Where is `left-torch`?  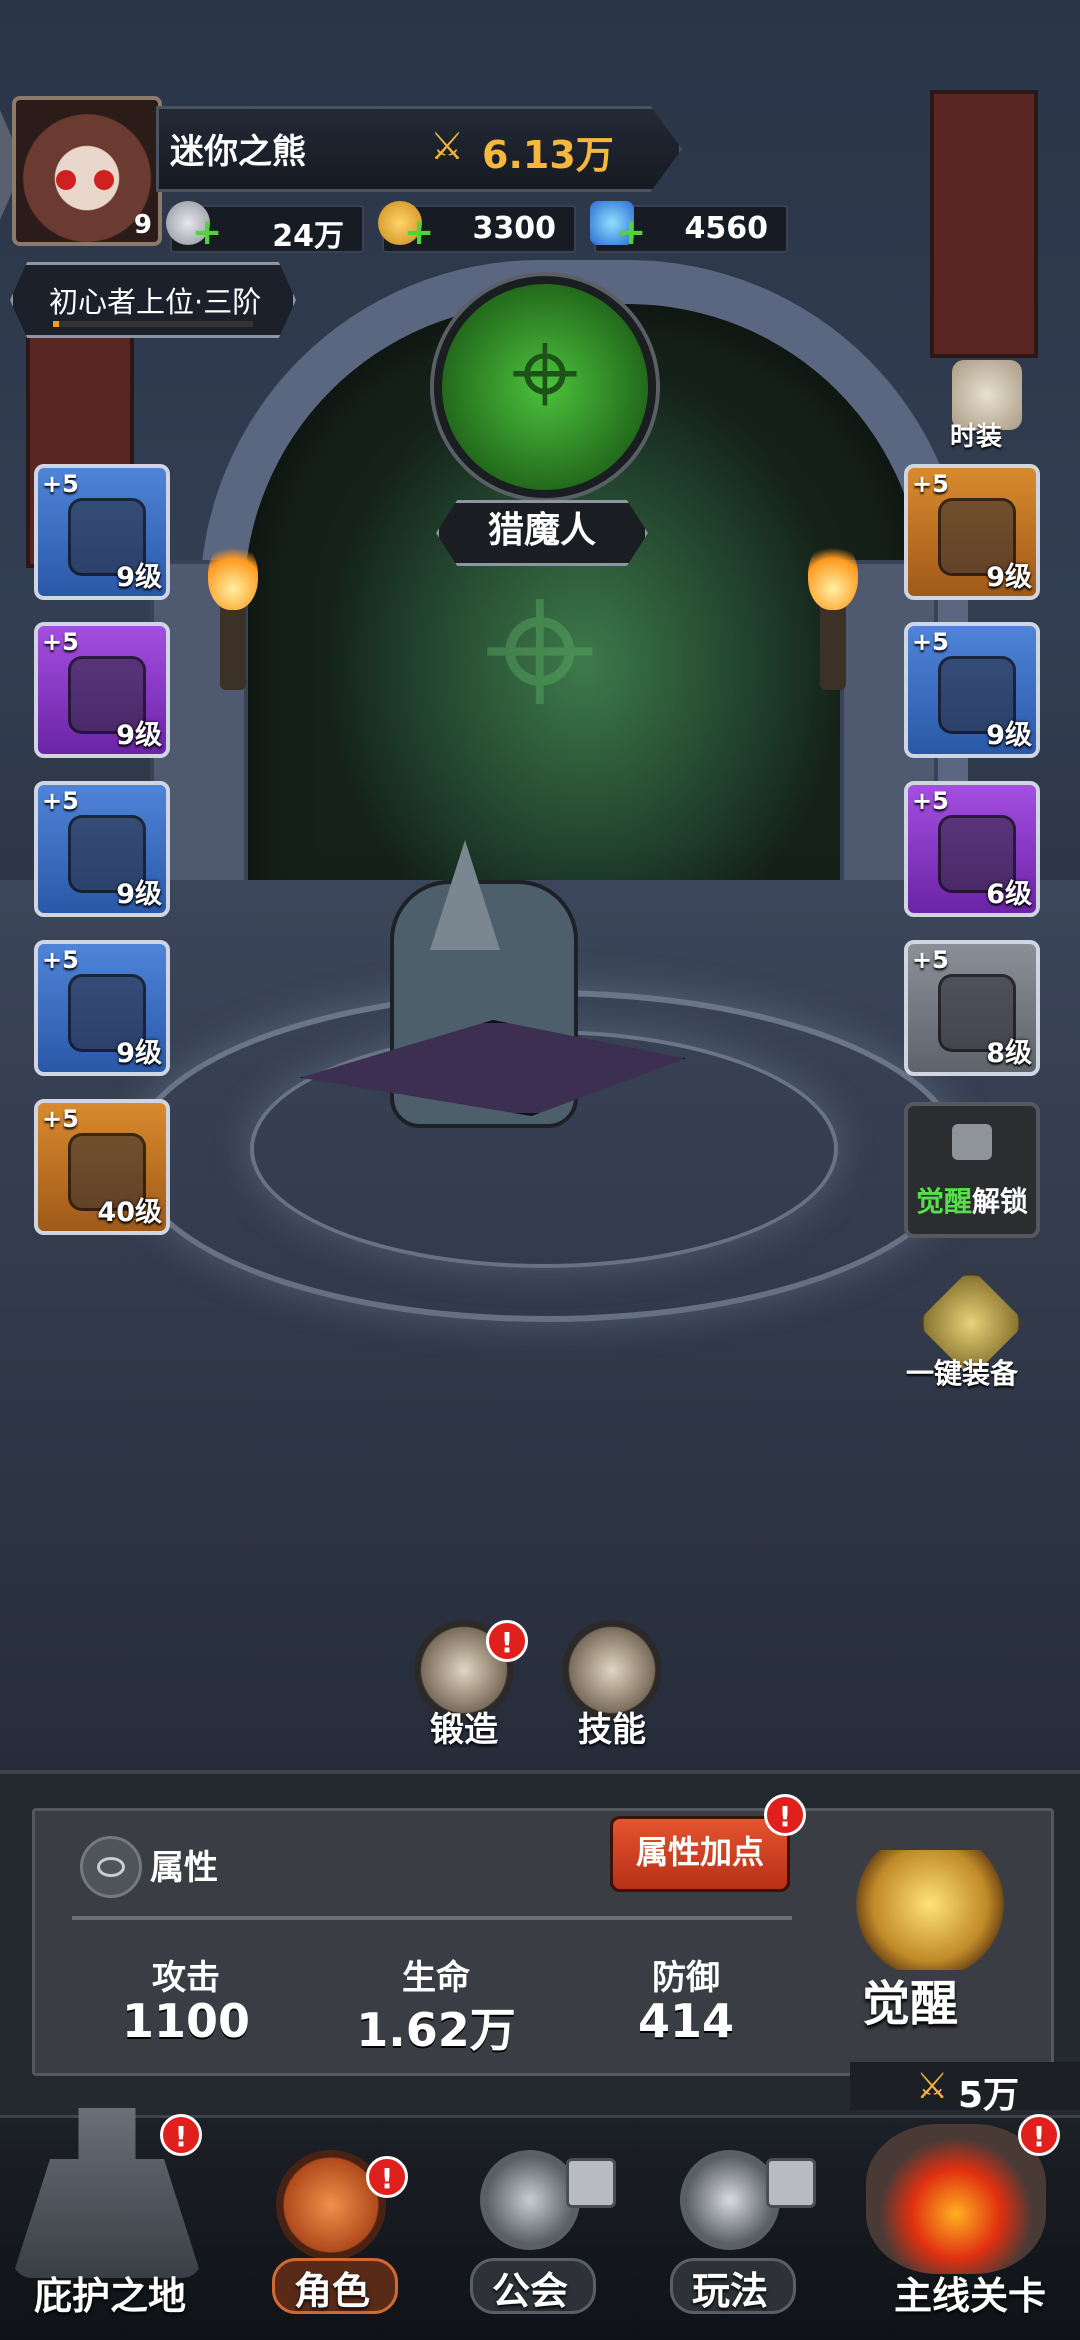 left-torch is located at coordinates (233, 615).